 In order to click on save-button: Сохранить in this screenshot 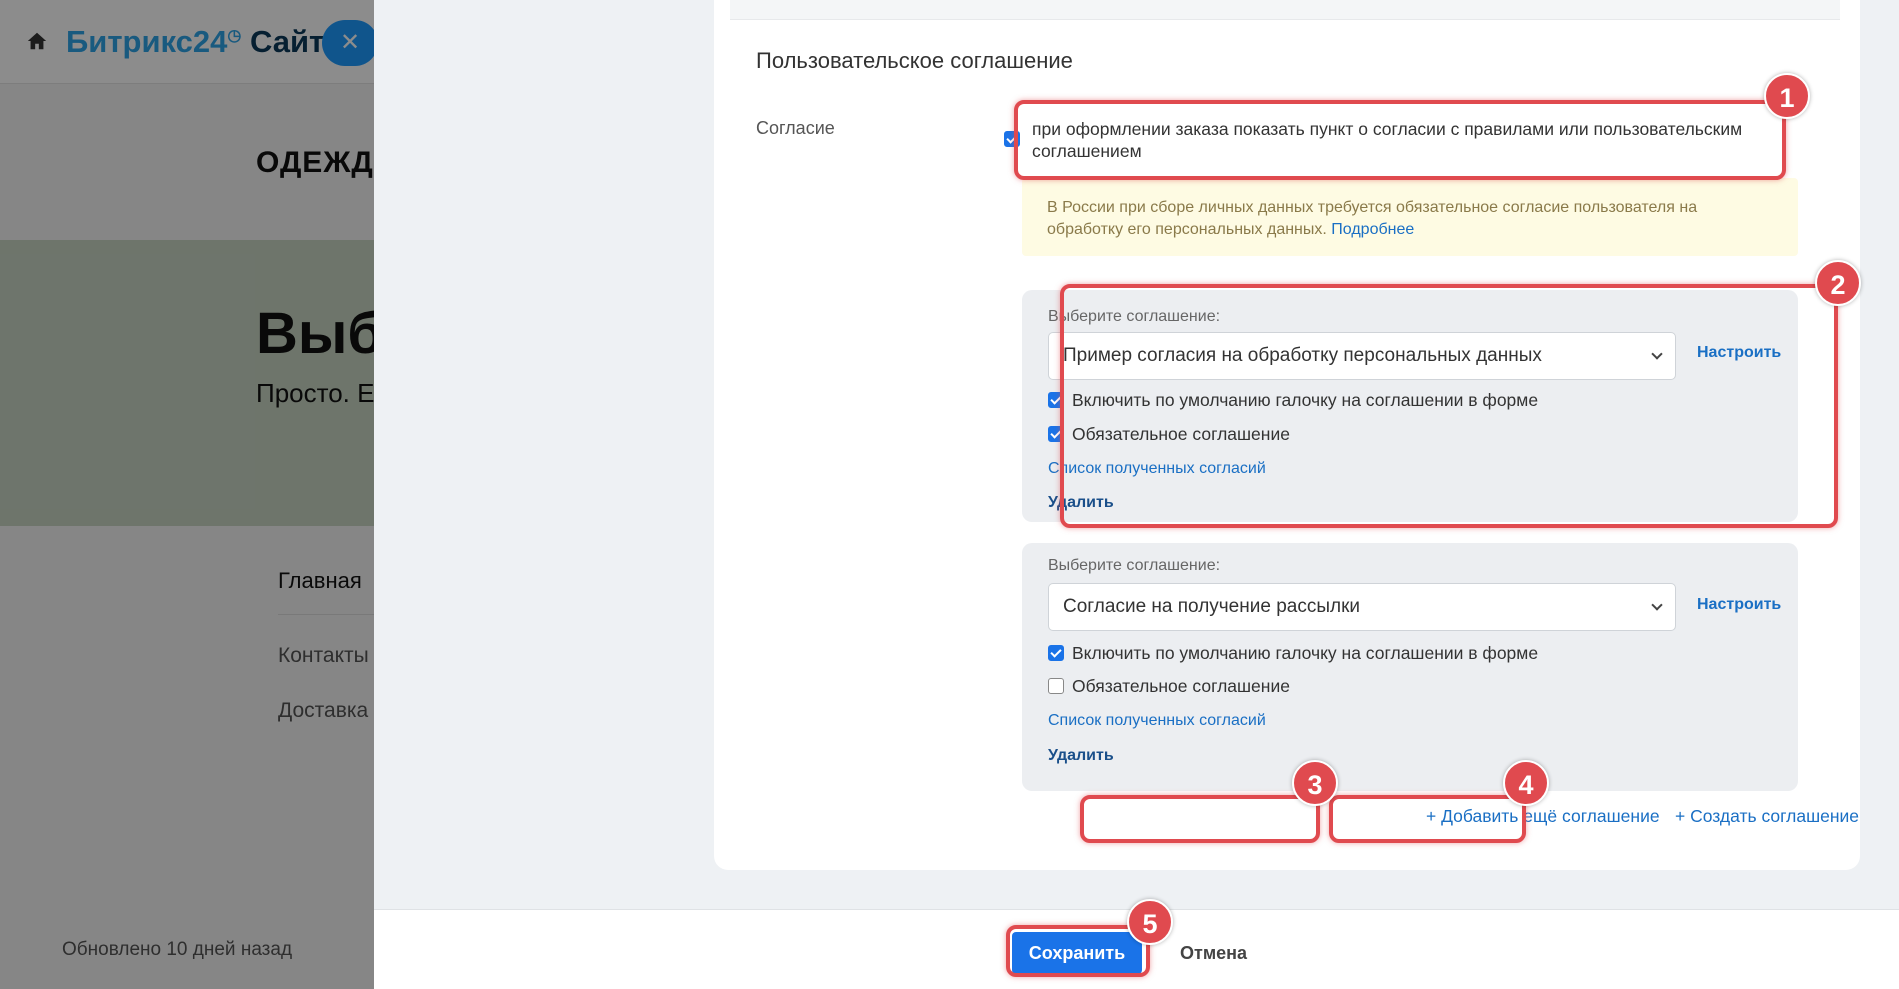, I will do `click(1077, 953)`.